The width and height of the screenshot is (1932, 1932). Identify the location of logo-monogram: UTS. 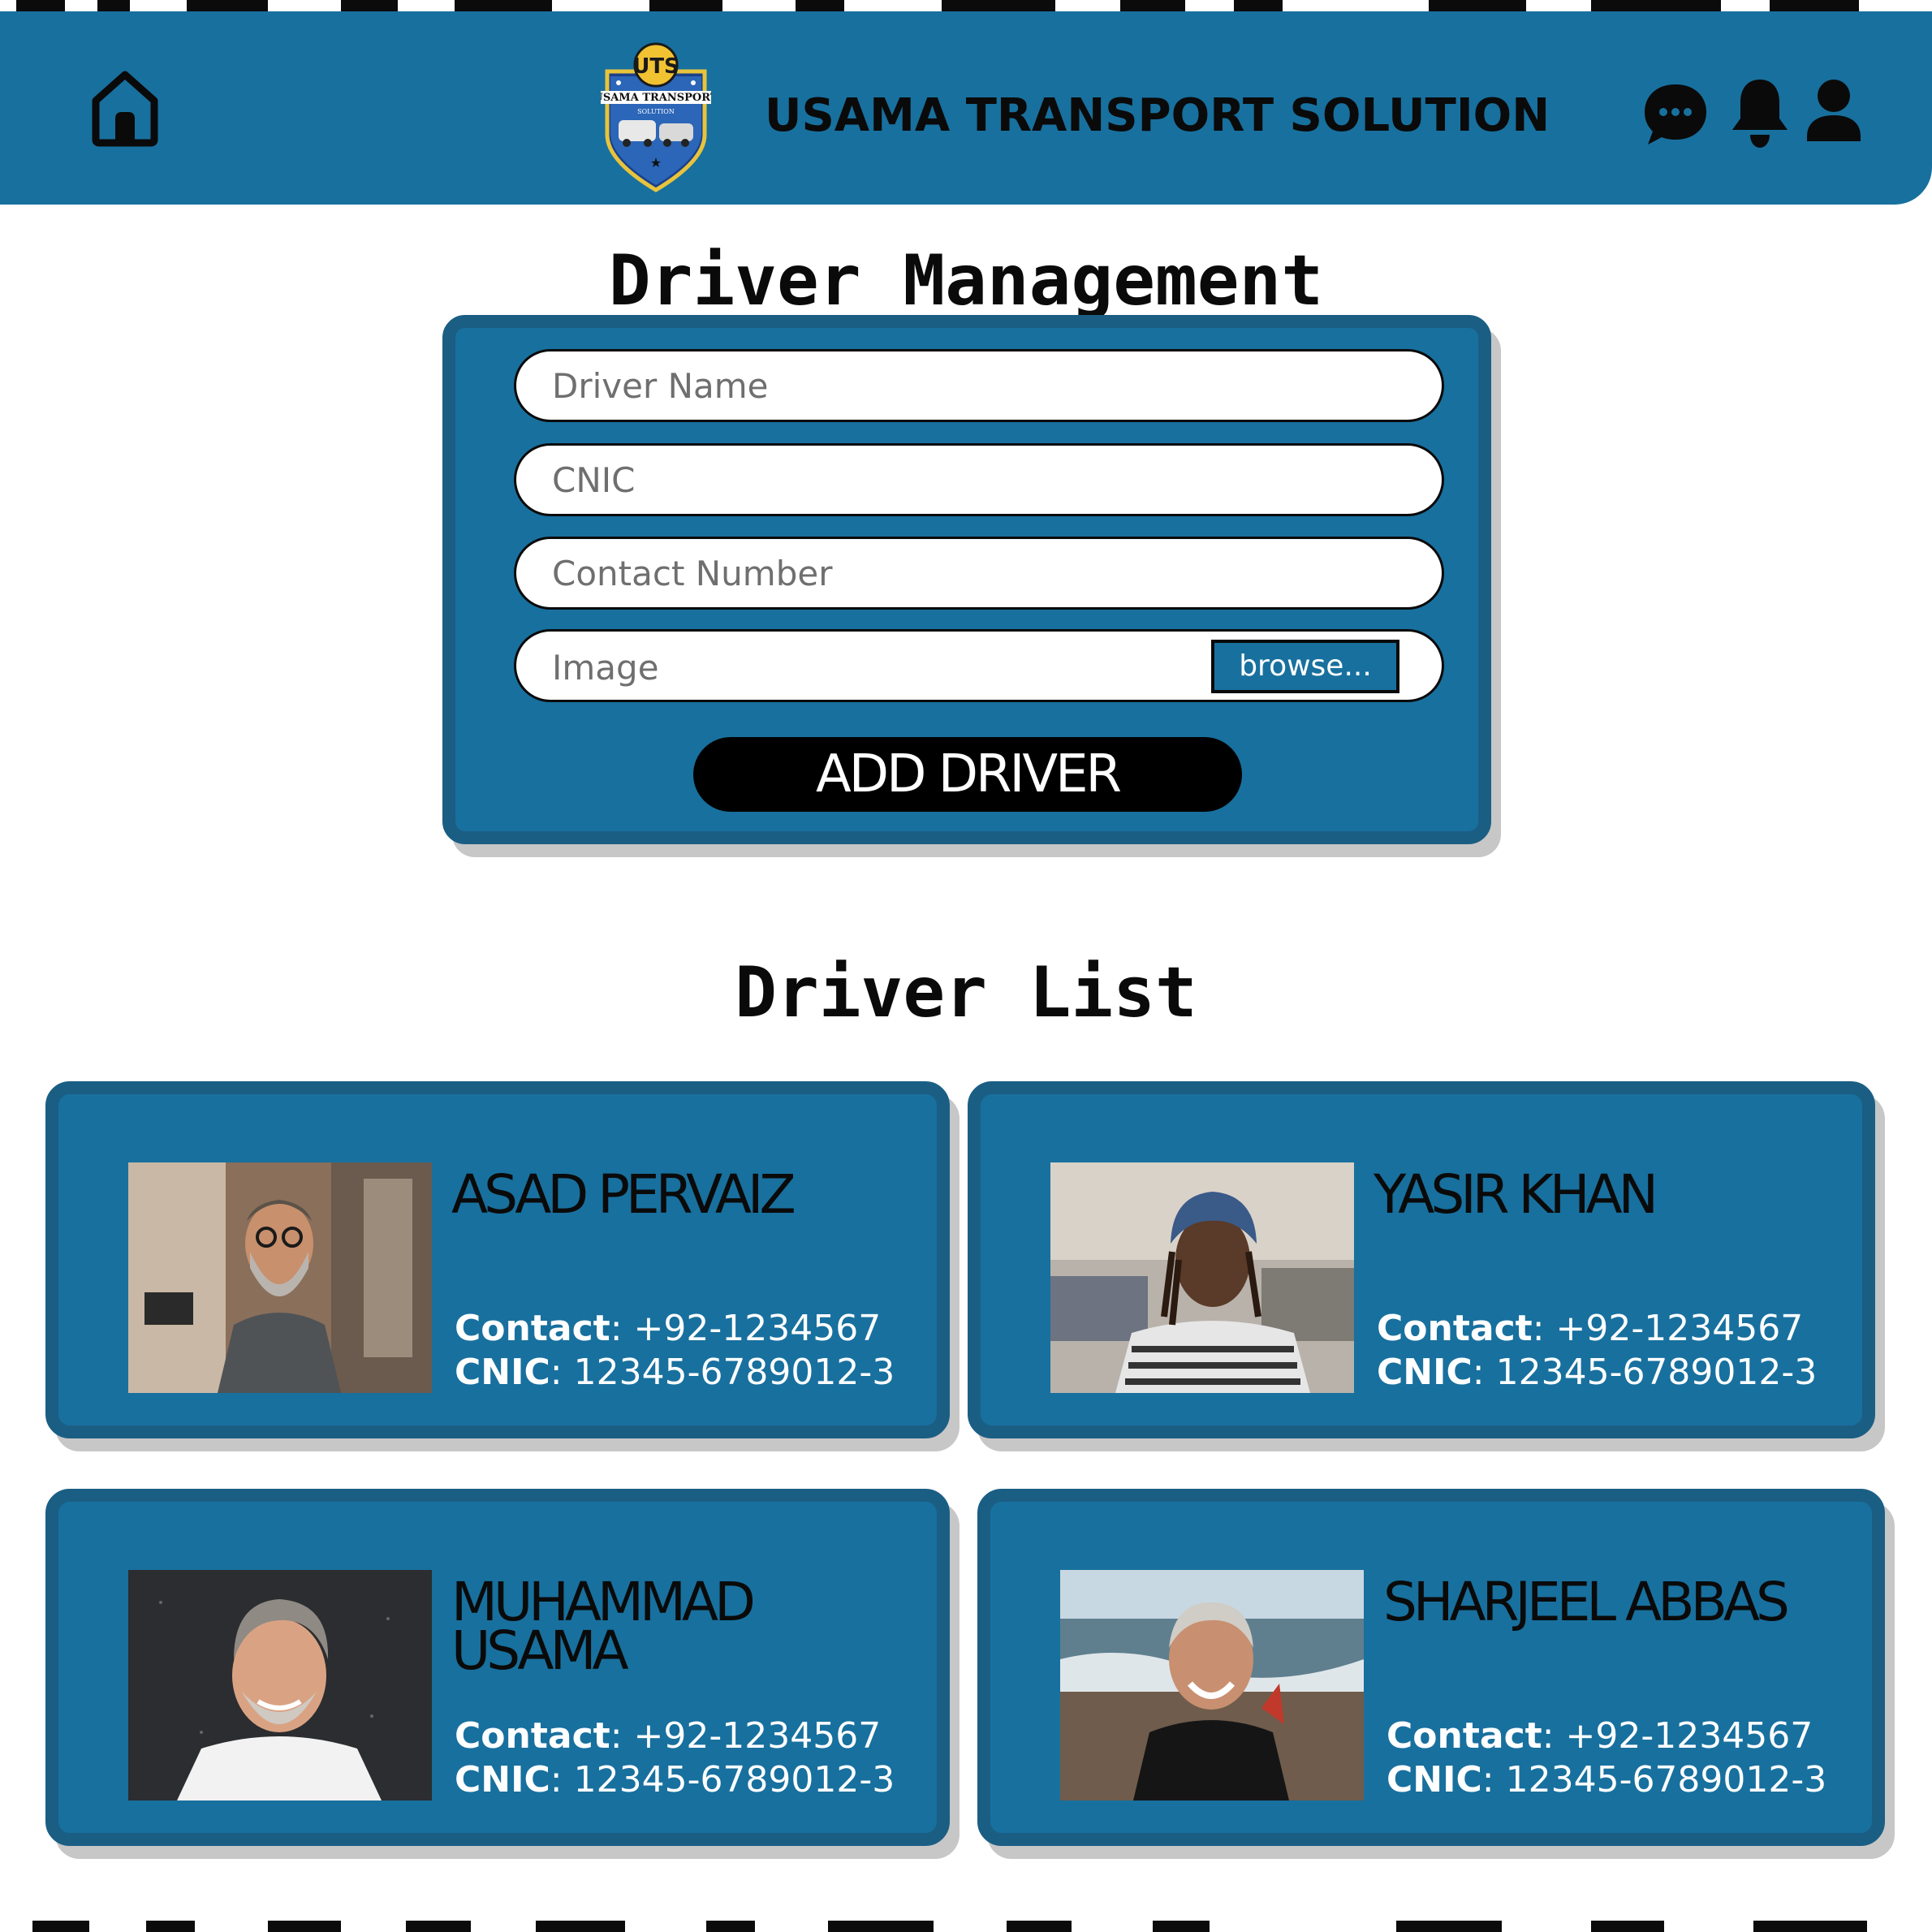
(655, 66).